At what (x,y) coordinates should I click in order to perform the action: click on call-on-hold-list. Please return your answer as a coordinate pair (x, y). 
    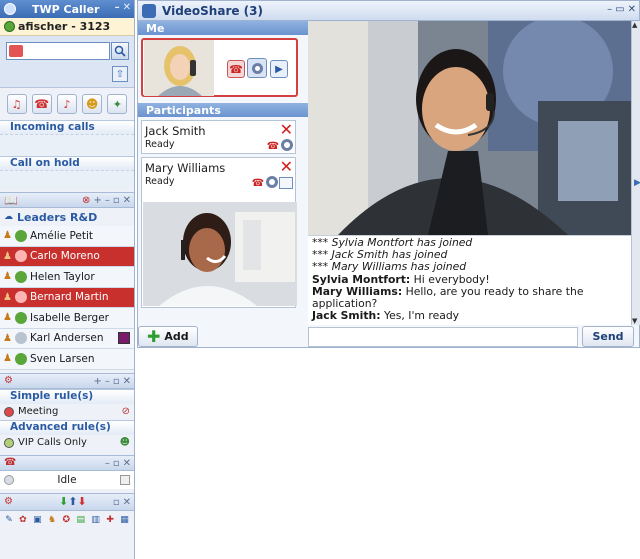
    Looking at the image, I should click on (67, 180).